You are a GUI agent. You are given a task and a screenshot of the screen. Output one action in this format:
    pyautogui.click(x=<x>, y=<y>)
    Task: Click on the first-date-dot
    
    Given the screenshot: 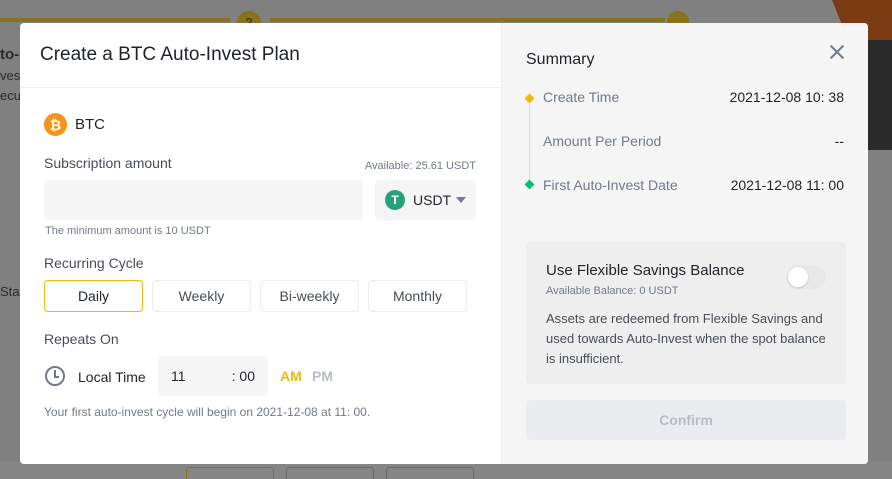 What is the action you would take?
    pyautogui.click(x=529, y=184)
    